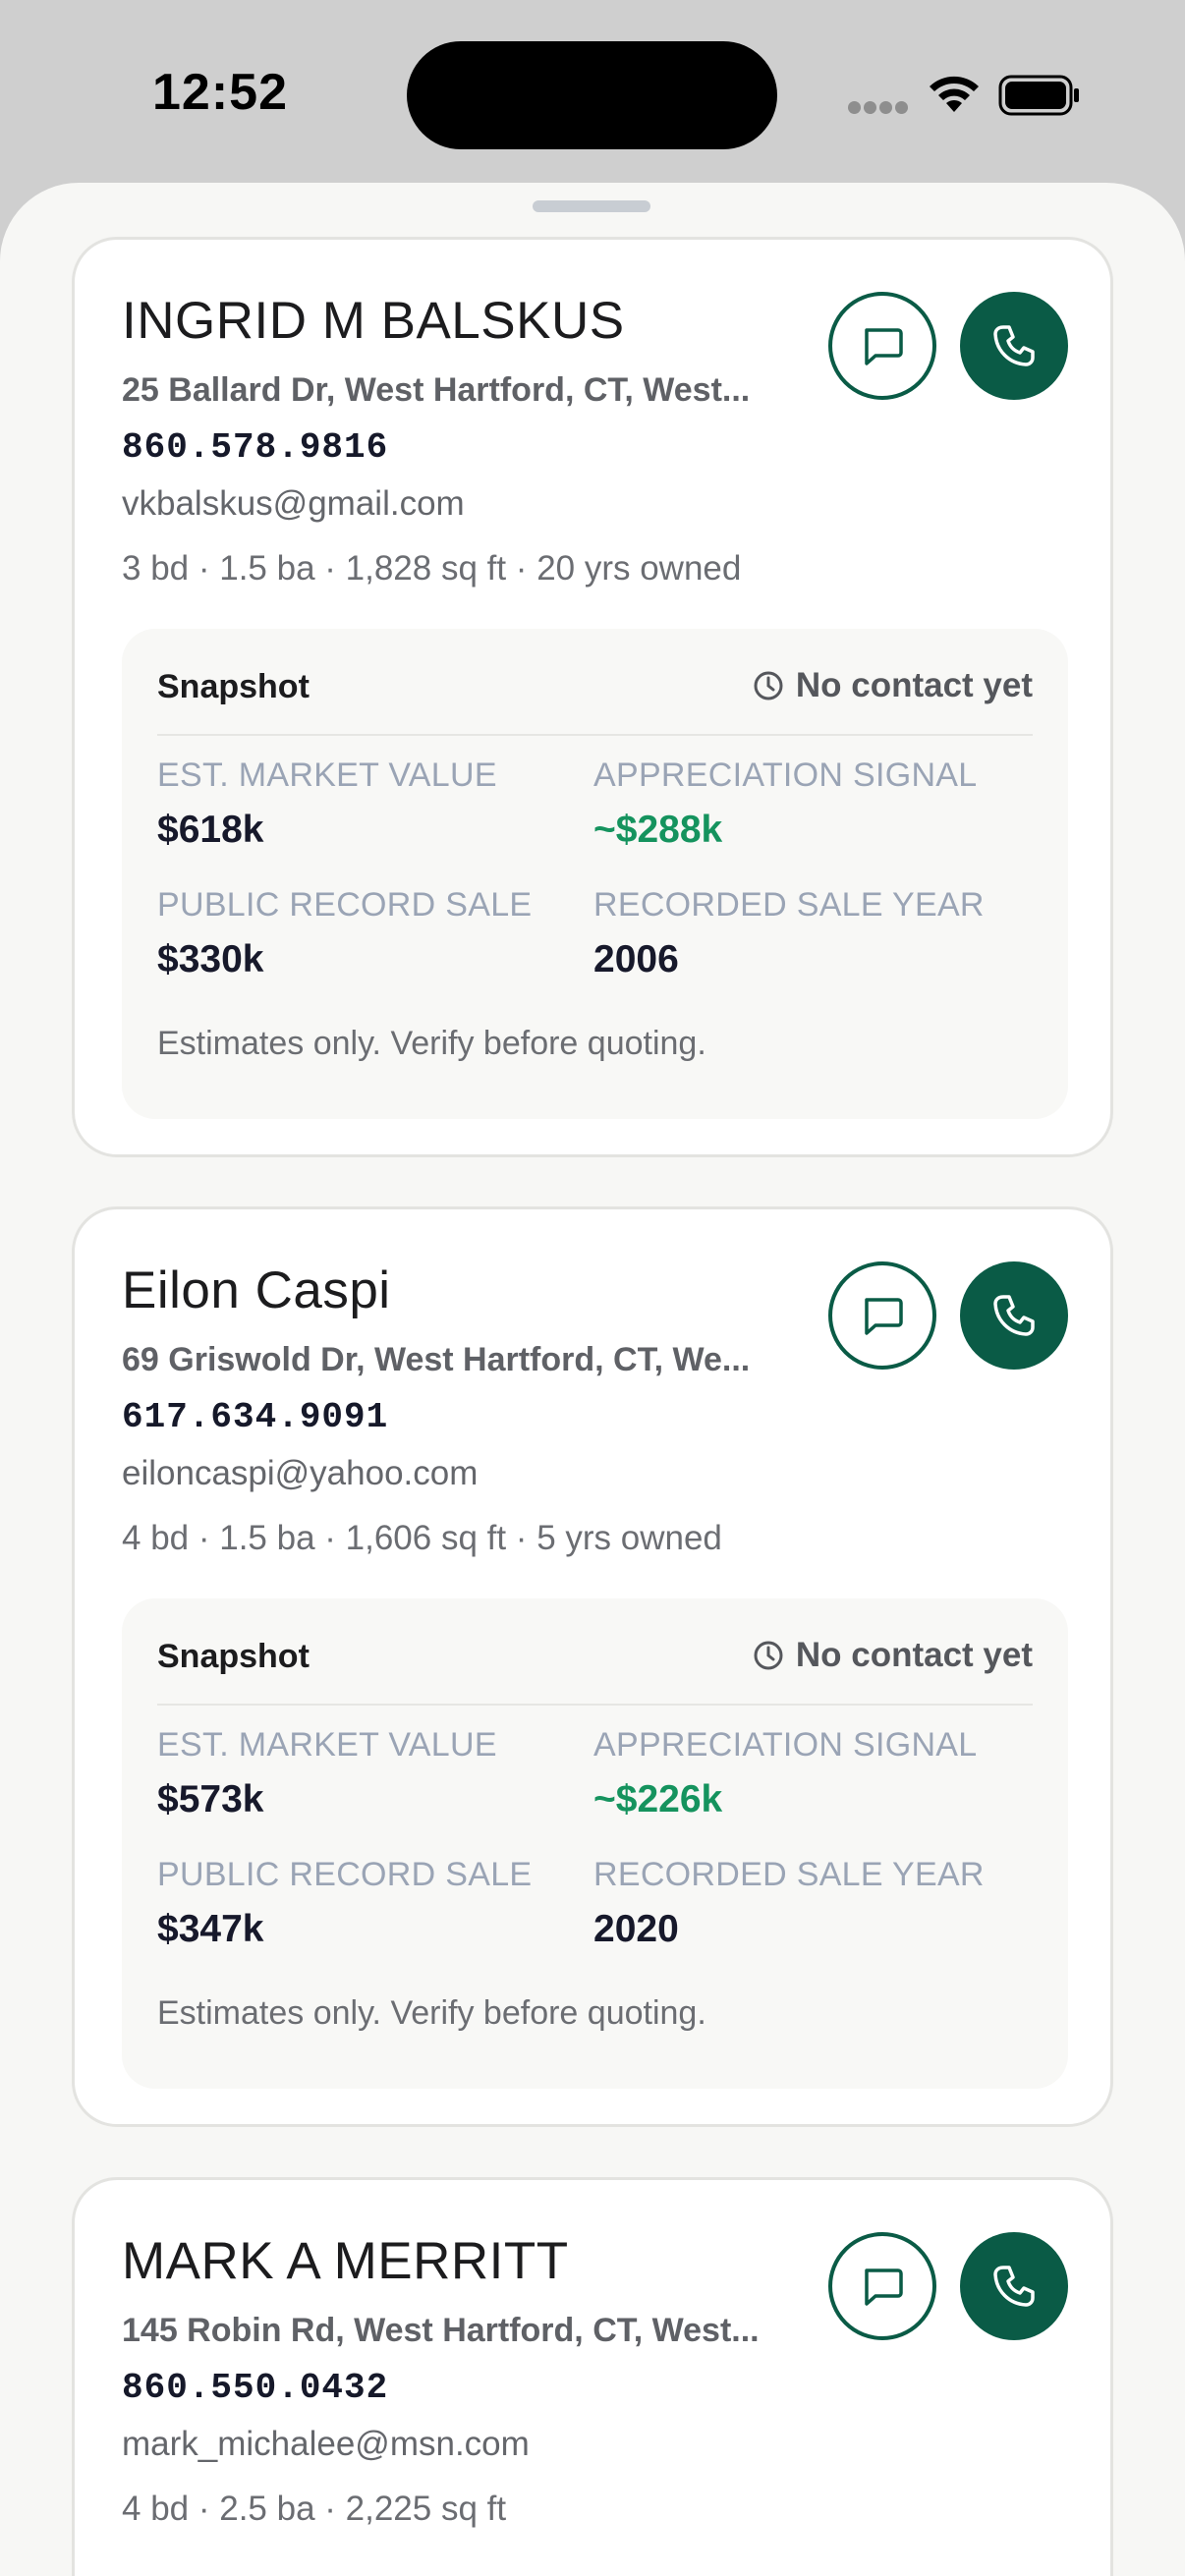  Describe the element at coordinates (255, 1417) in the screenshot. I see `lead-phone: 617.634.9091` at that location.